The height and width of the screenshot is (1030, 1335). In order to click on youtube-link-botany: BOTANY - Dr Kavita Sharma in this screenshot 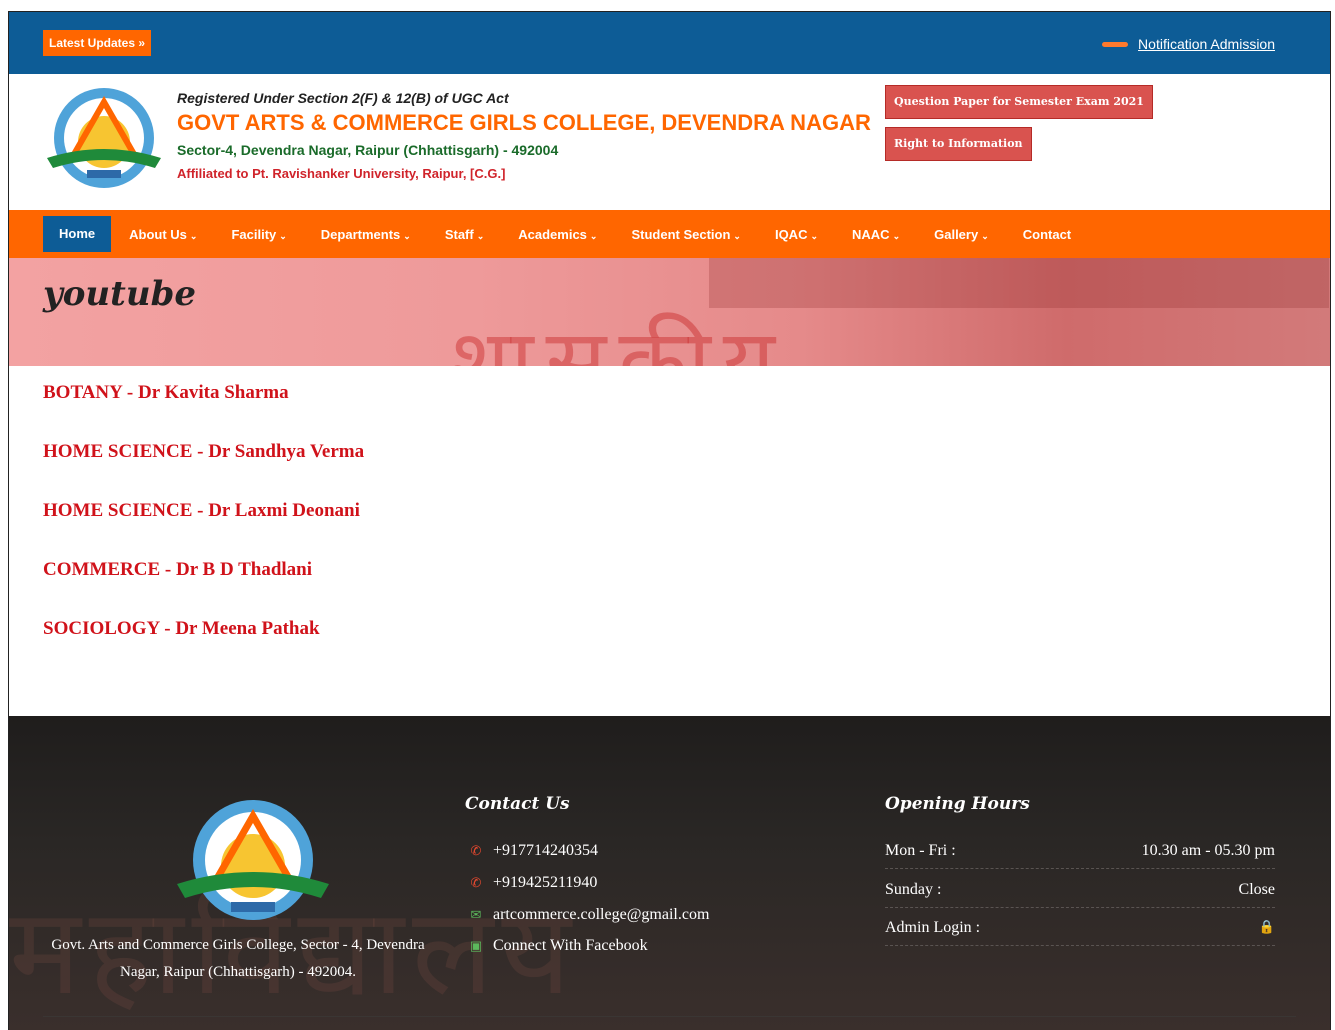, I will do `click(686, 409)`.